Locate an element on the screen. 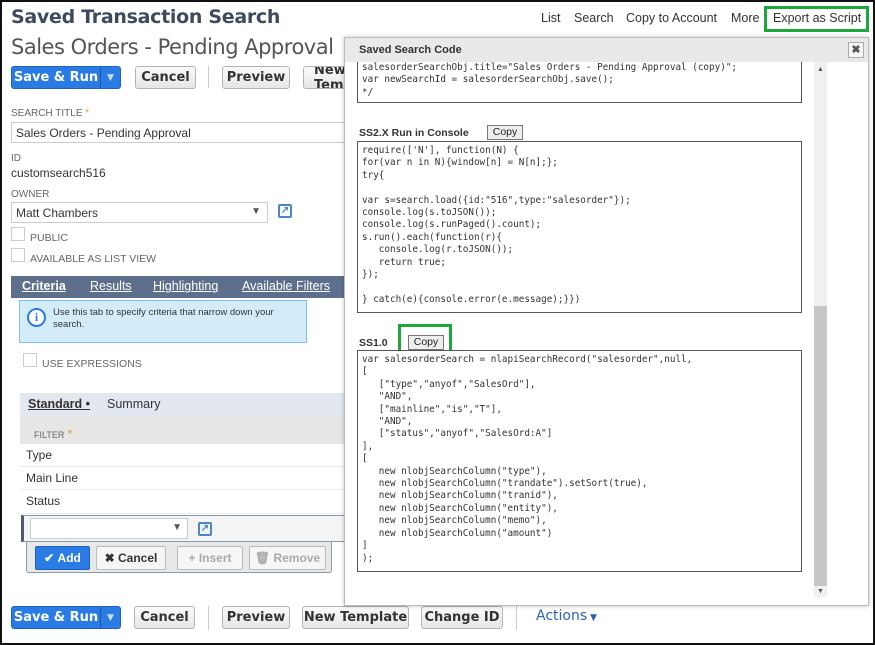 Image resolution: width=875 pixels, height=645 pixels. dialog-title: Saved Search Code is located at coordinates (410, 50).